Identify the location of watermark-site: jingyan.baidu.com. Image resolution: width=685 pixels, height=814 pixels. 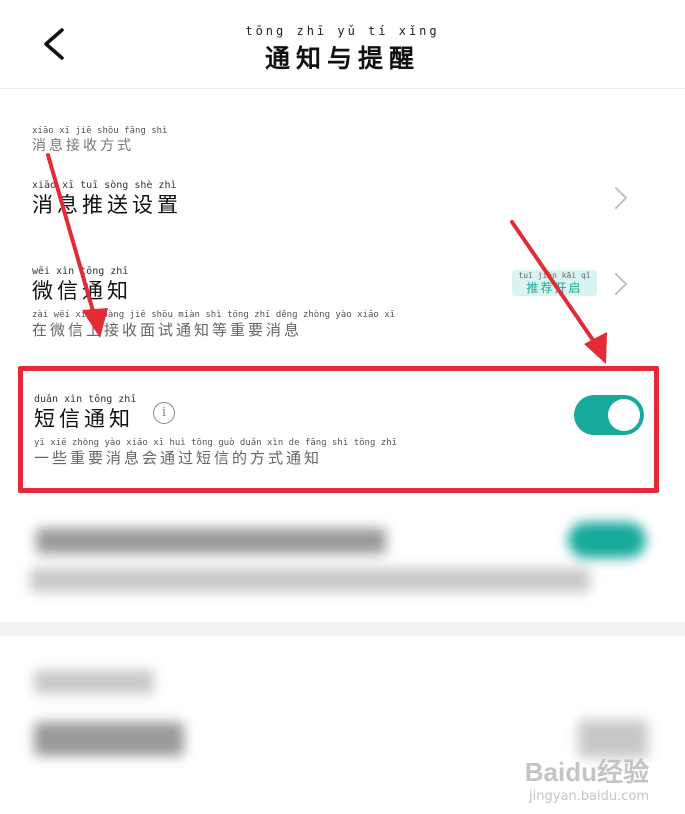
(589, 796).